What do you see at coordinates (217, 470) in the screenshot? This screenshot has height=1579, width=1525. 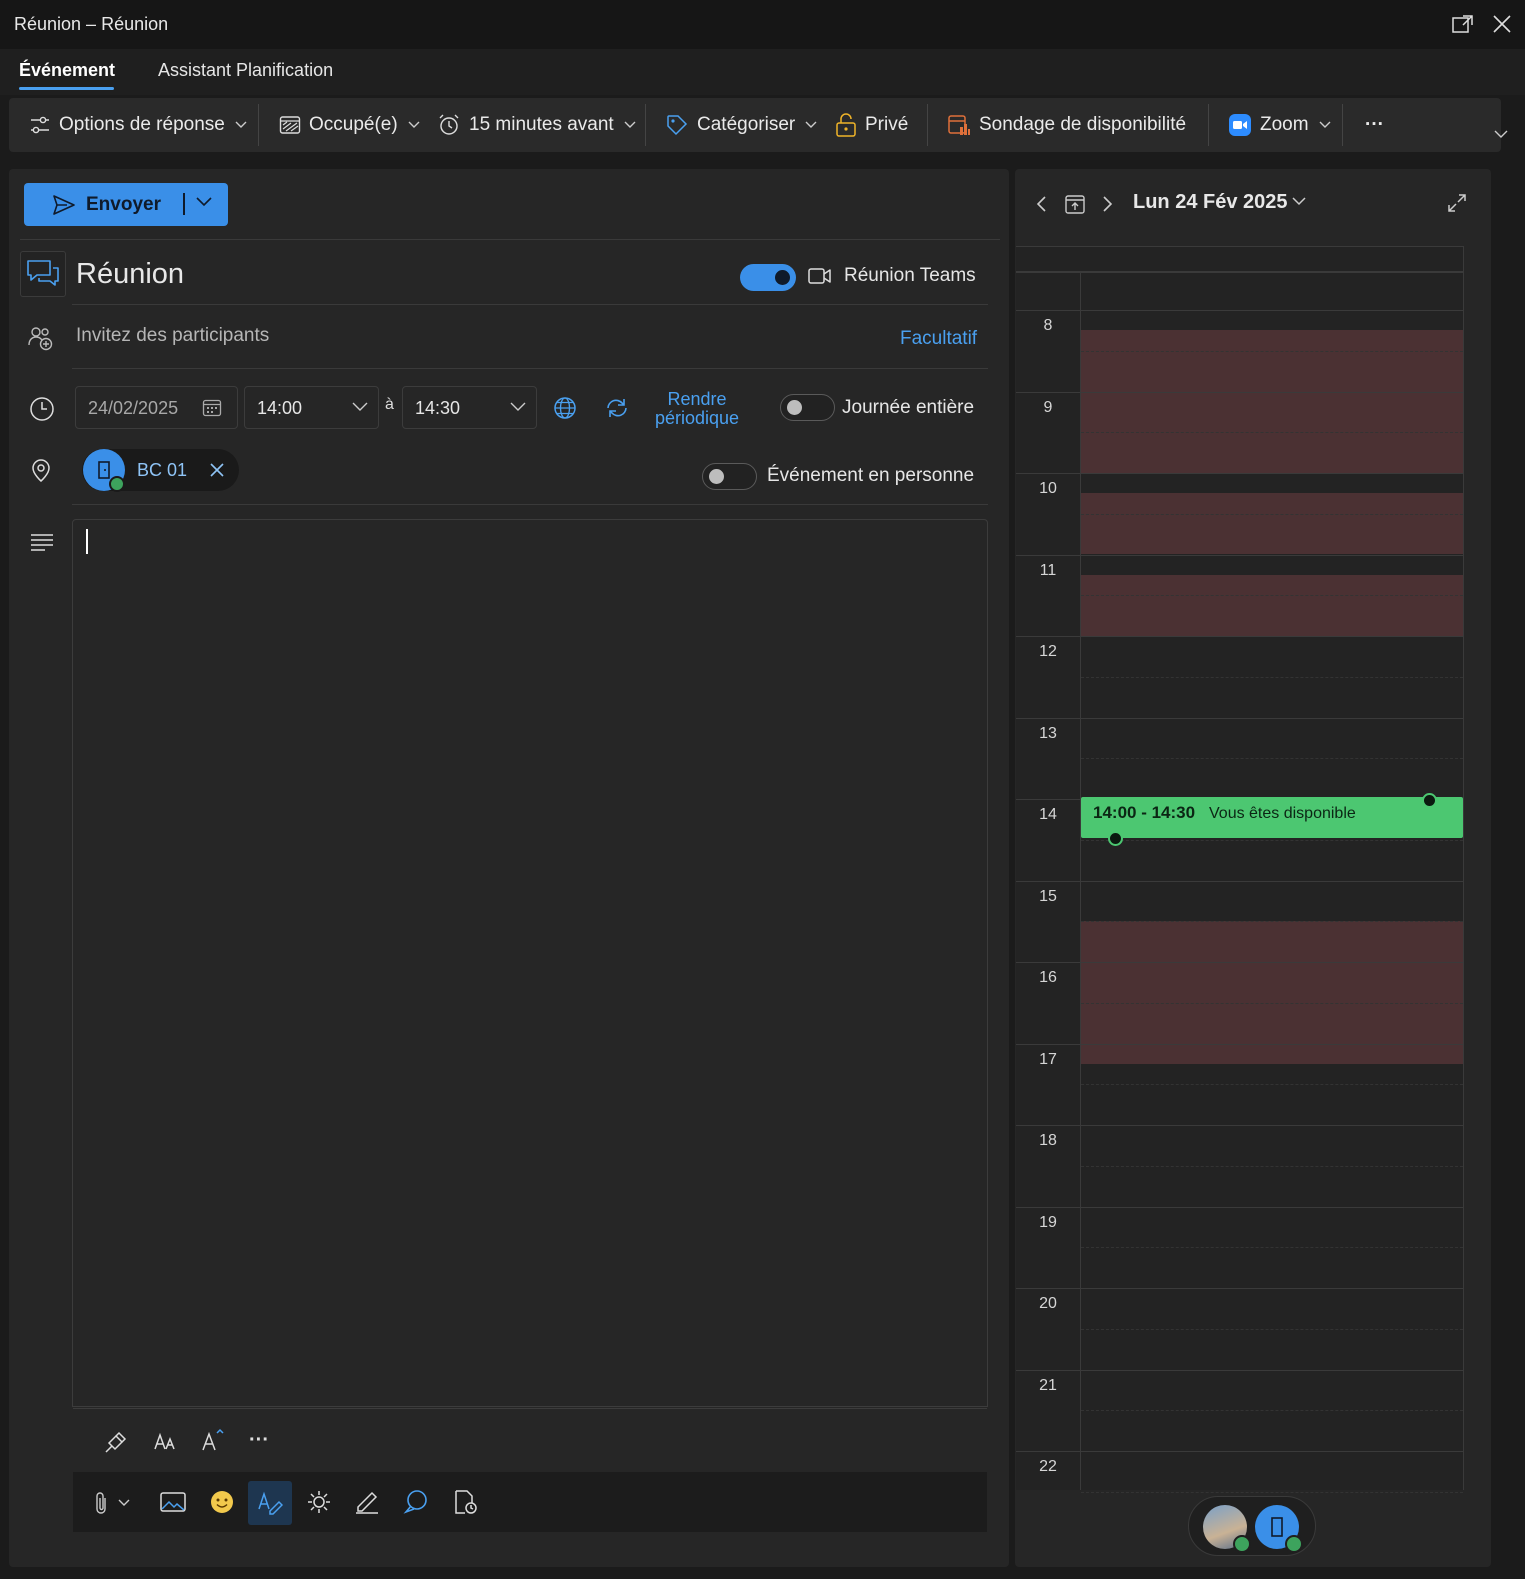 I see `remove-room-icon` at bounding box center [217, 470].